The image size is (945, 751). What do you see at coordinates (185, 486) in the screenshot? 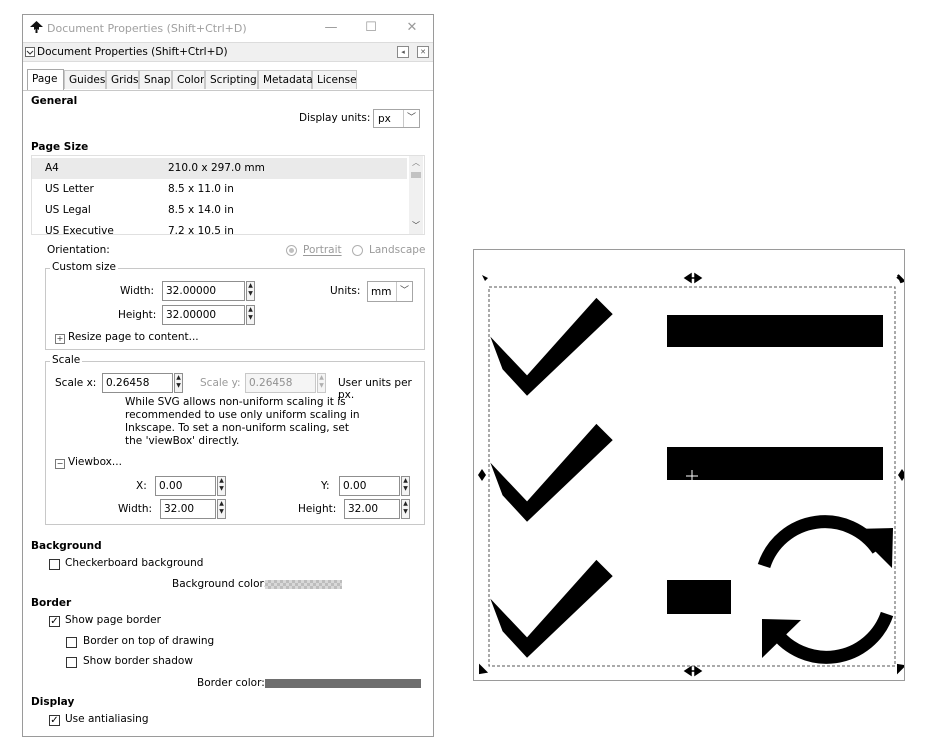
I see `viewbox-x-field: 0.00` at bounding box center [185, 486].